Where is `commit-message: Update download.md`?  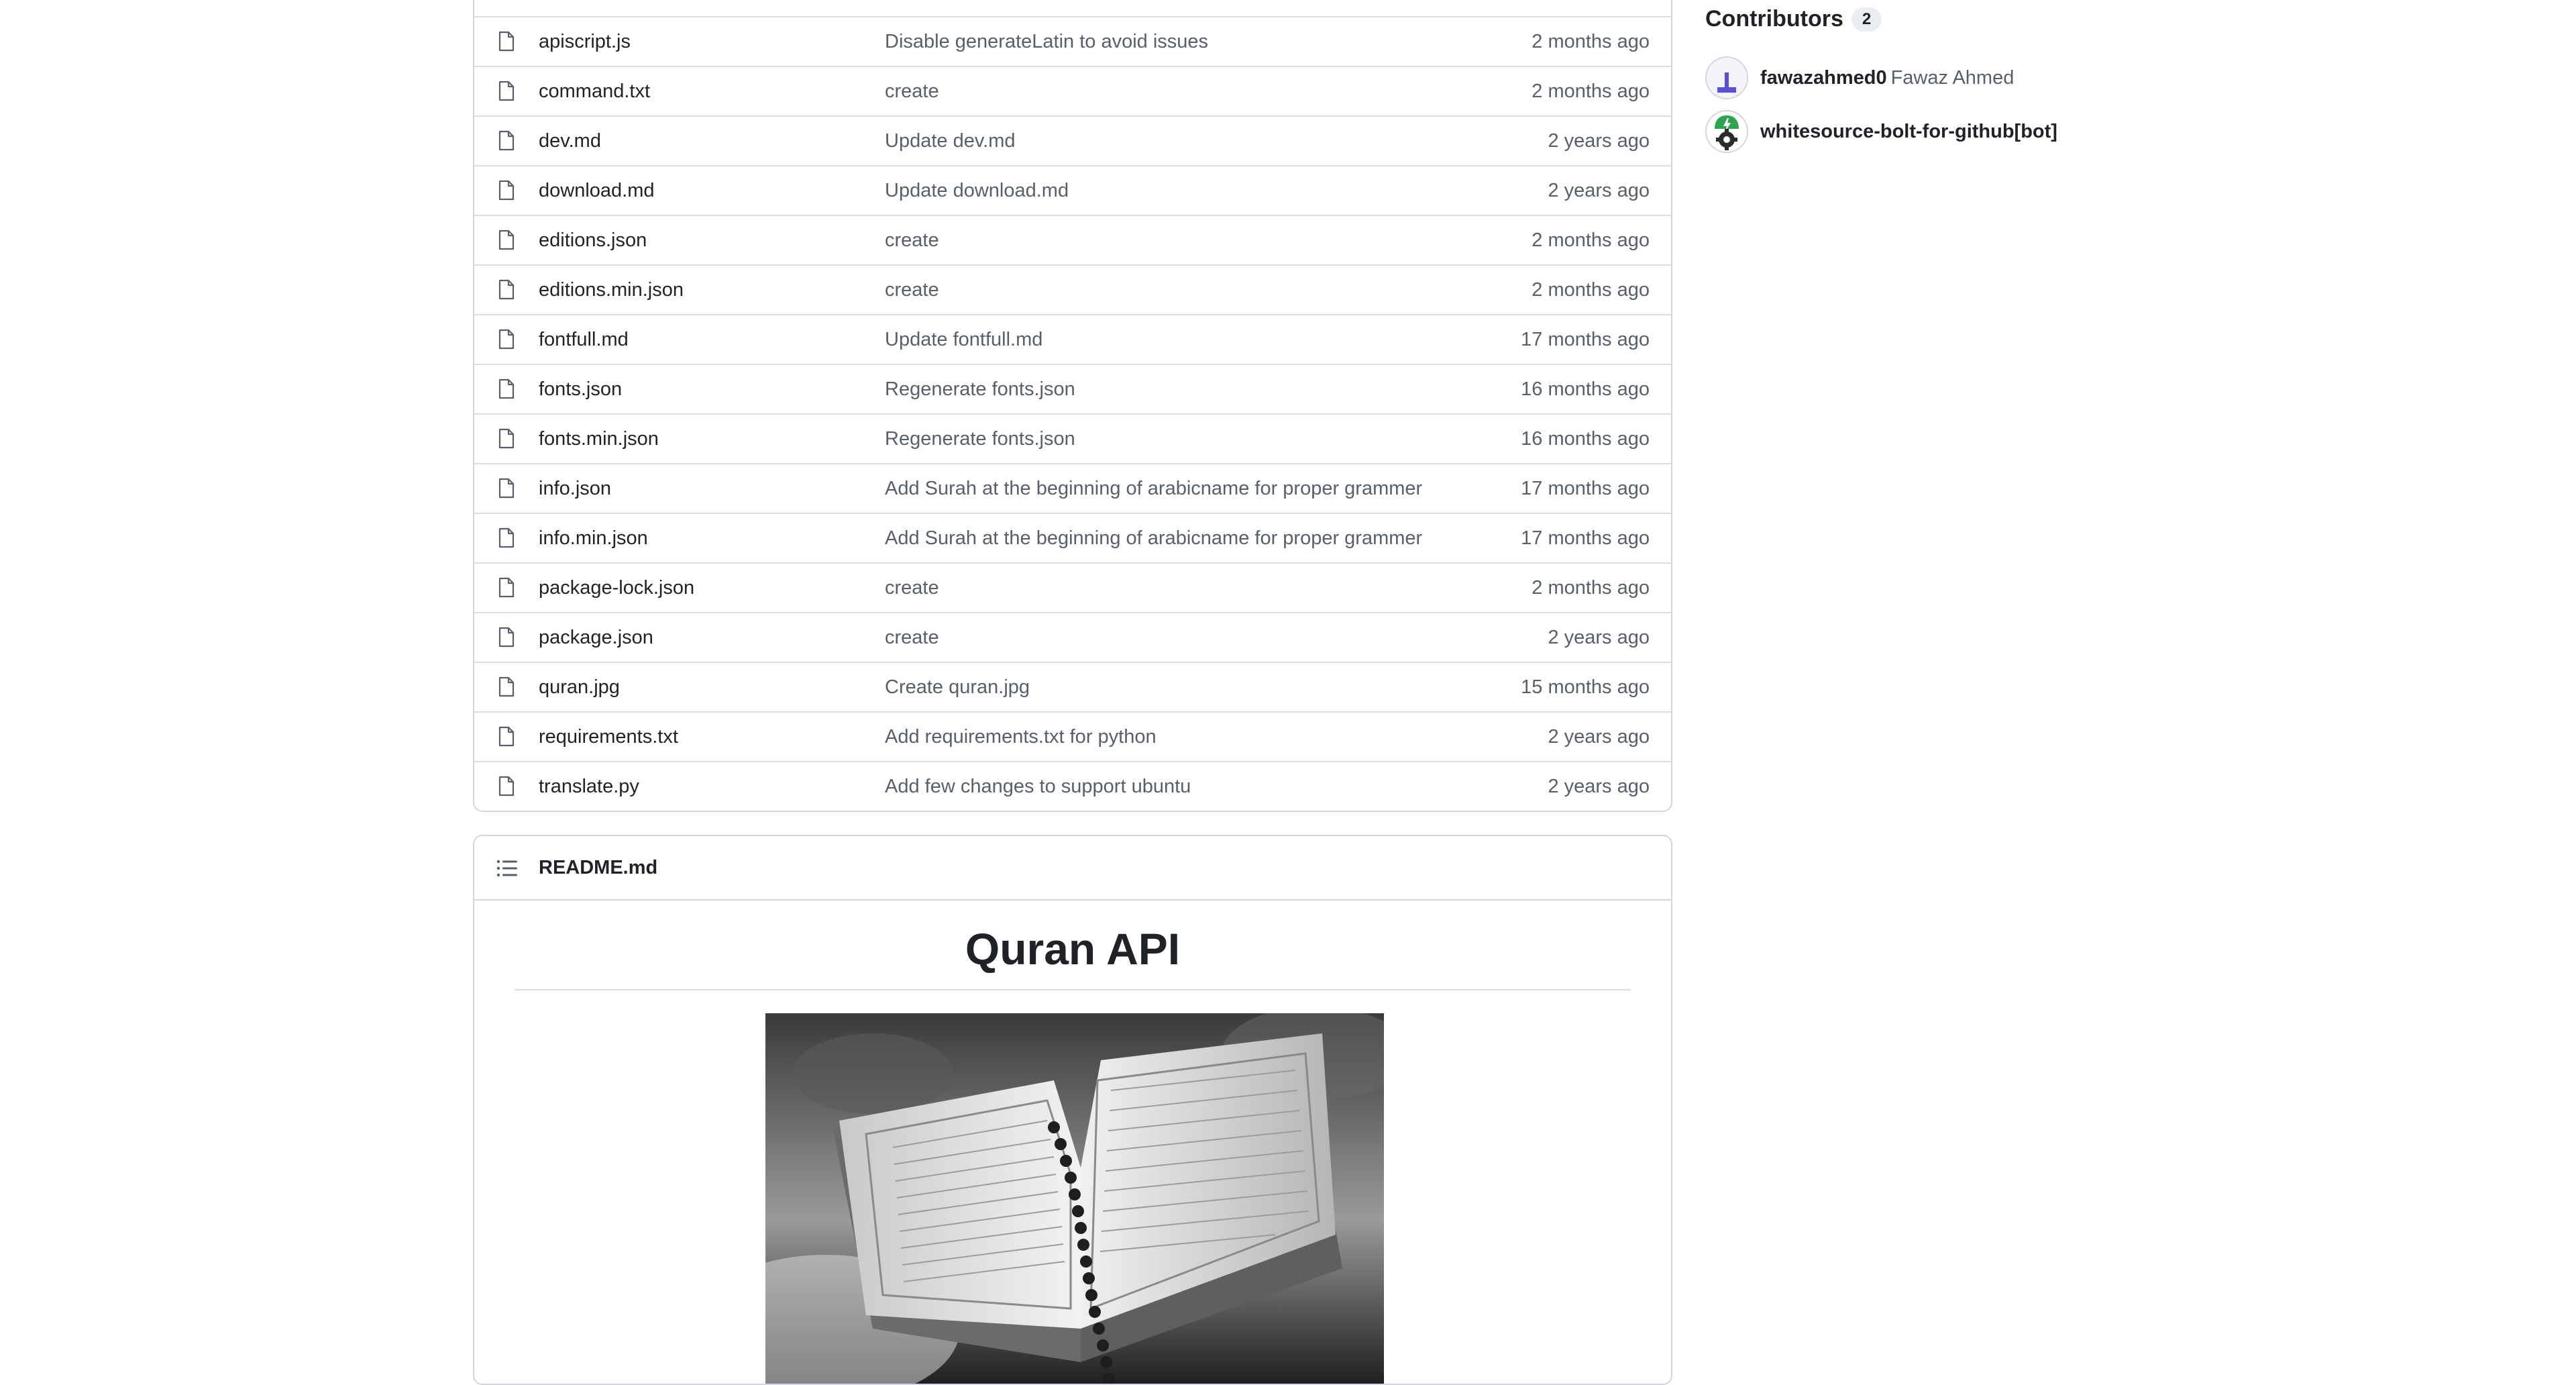 commit-message: Update download.md is located at coordinates (977, 190).